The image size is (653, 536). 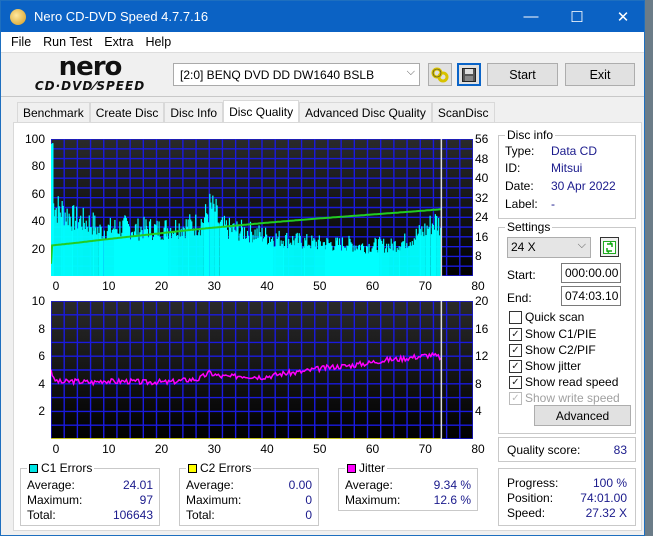 What do you see at coordinates (41, 383) in the screenshot?
I see `y-tick-label: 4` at bounding box center [41, 383].